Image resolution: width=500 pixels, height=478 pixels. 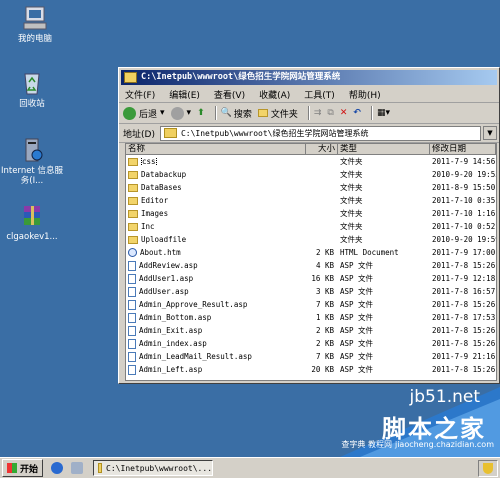 What do you see at coordinates (311, 213) in the screenshot?
I see `file-row: Images 文件夹 2011-7-10 1:16` at bounding box center [311, 213].